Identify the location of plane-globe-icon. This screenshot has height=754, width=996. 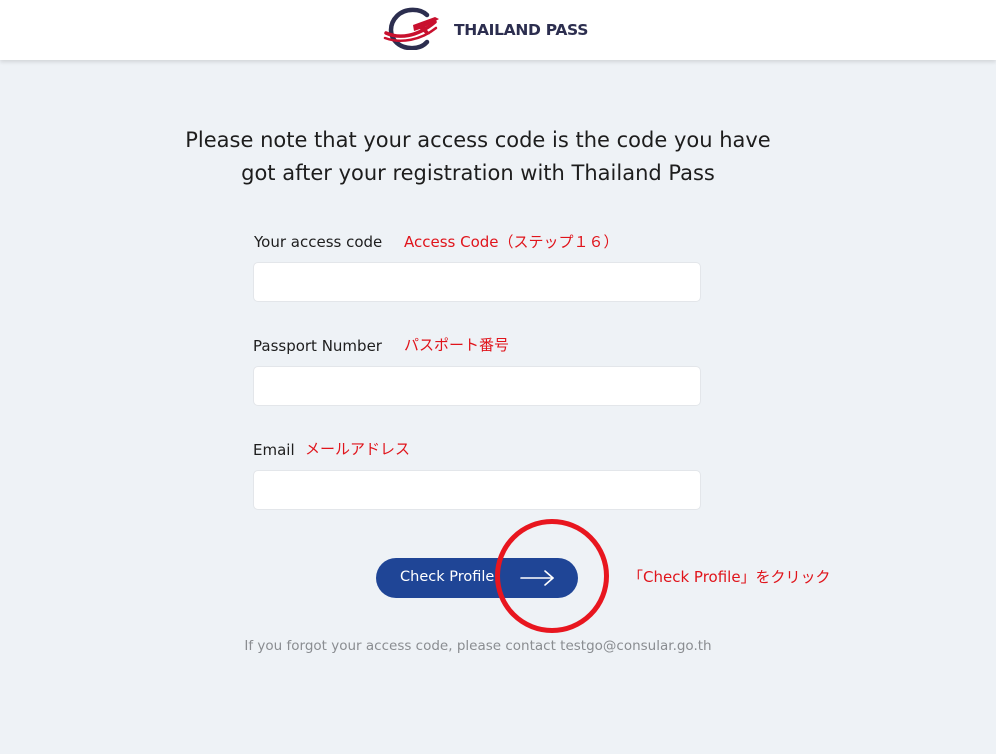
(411, 28).